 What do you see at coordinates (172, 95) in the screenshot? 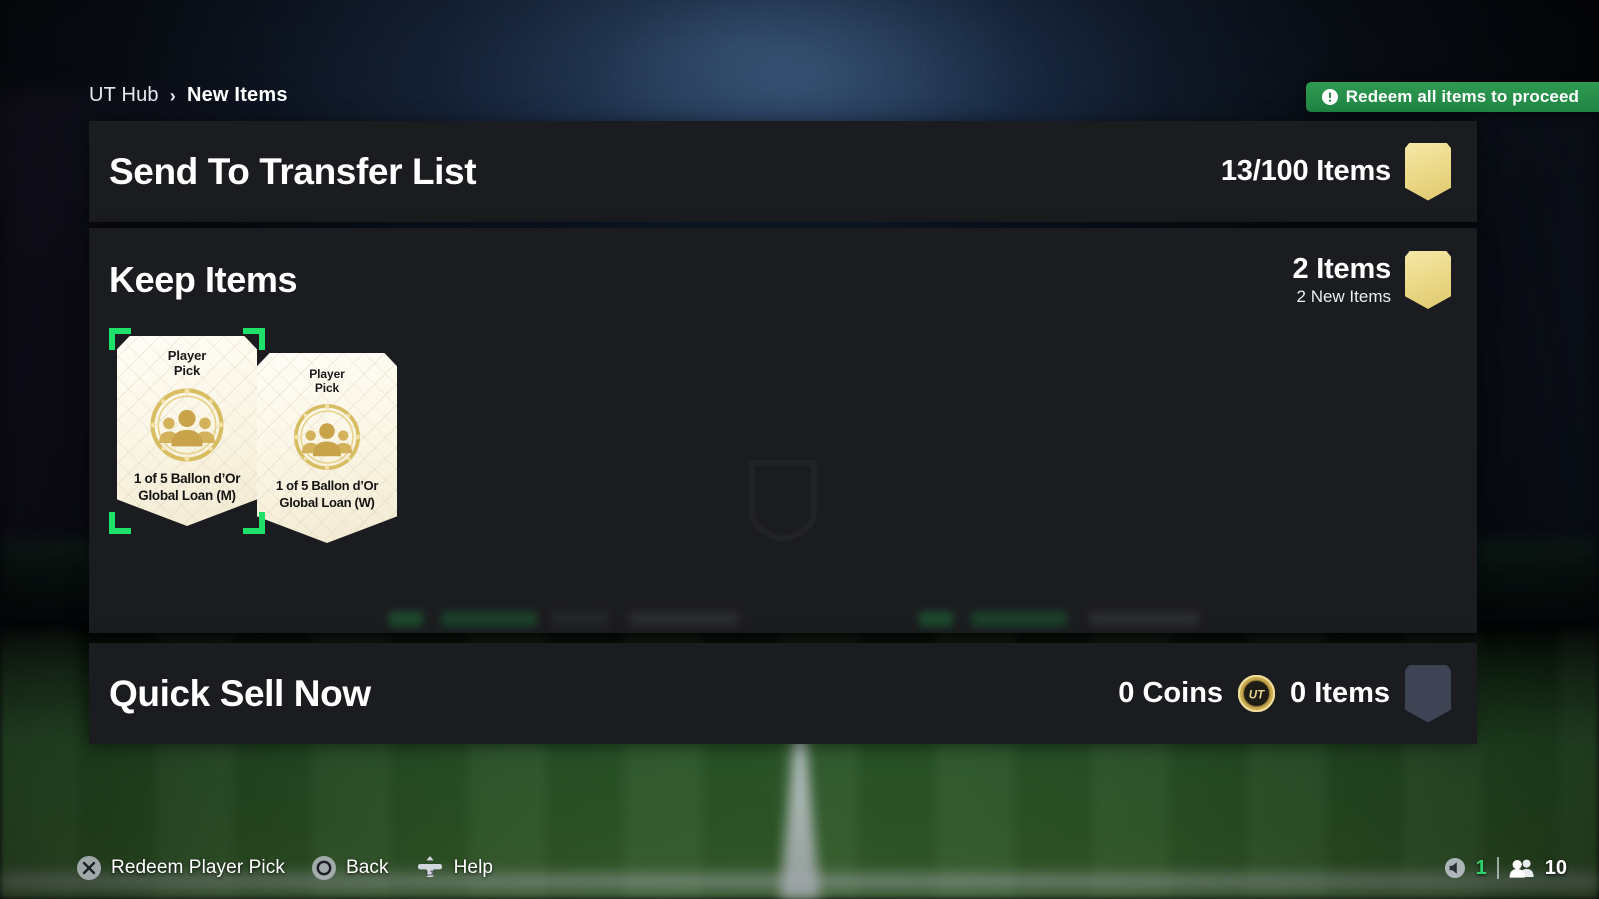
I see `chevron-right-icon: ›` at bounding box center [172, 95].